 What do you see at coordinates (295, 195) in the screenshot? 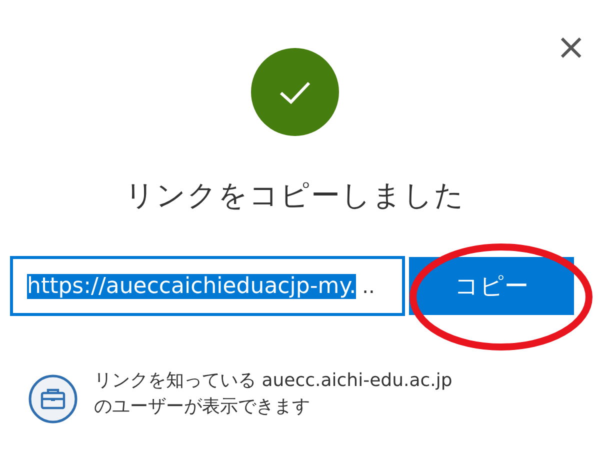
I see `dialog-title: リンクをコピーしました` at bounding box center [295, 195].